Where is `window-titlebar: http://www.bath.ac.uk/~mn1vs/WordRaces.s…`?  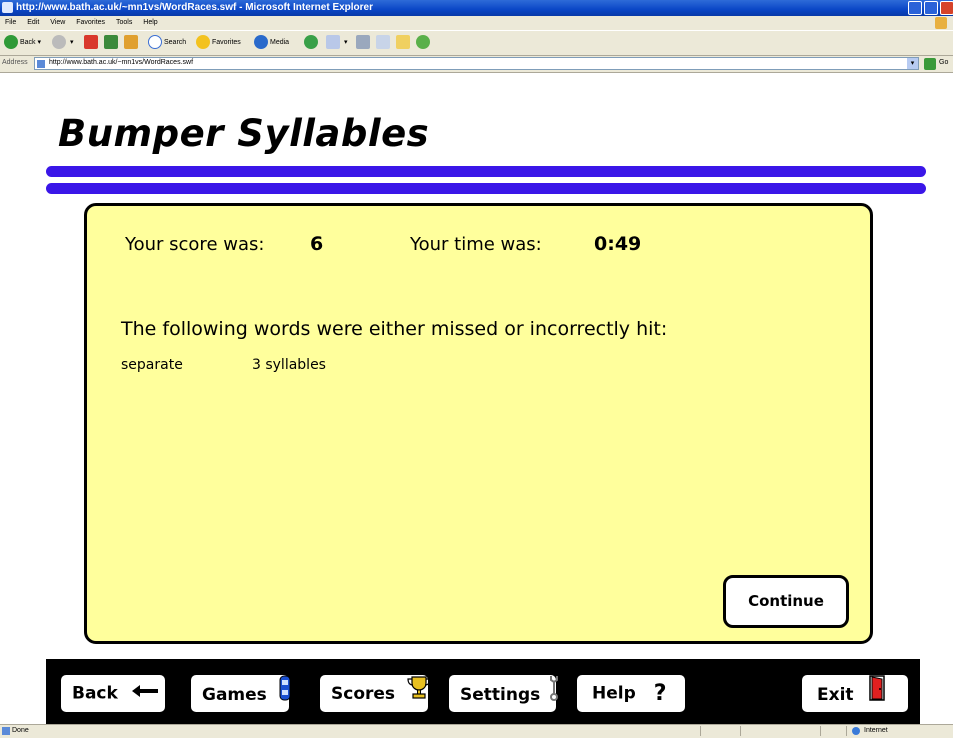
window-titlebar: http://www.bath.ac.uk/~mn1vs/WordRaces.s… is located at coordinates (476, 8).